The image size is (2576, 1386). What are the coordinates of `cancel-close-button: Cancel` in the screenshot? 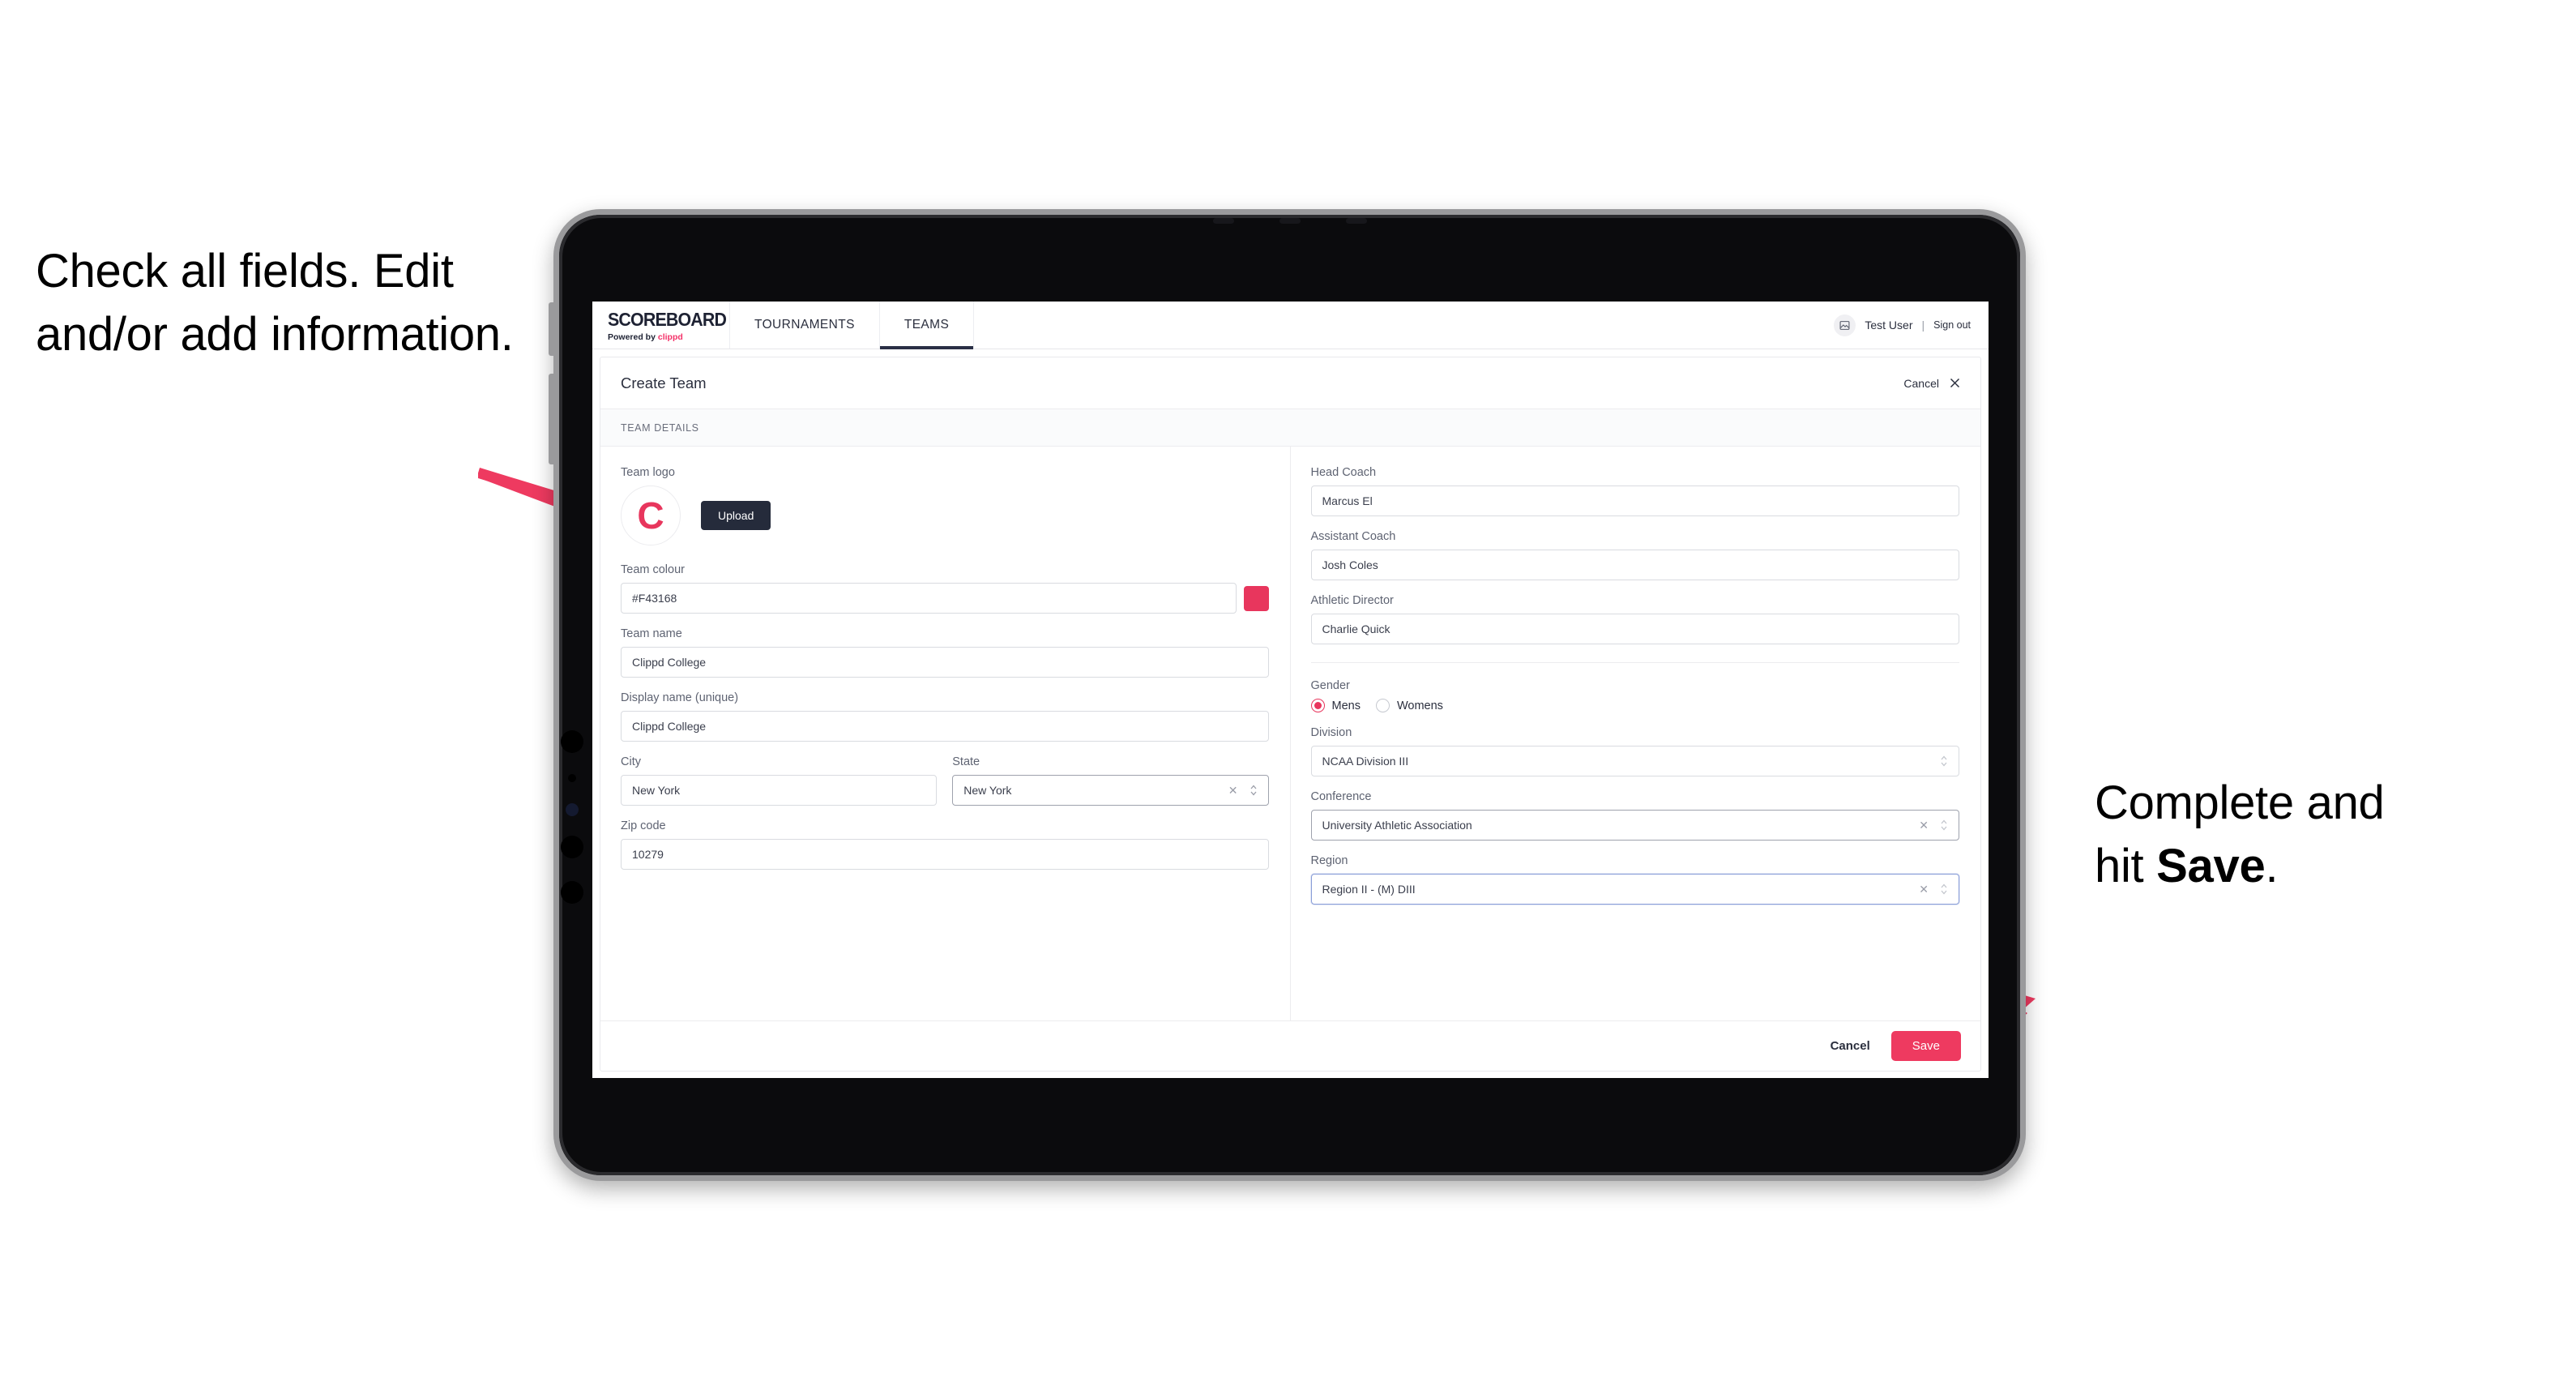 It's located at (1932, 383).